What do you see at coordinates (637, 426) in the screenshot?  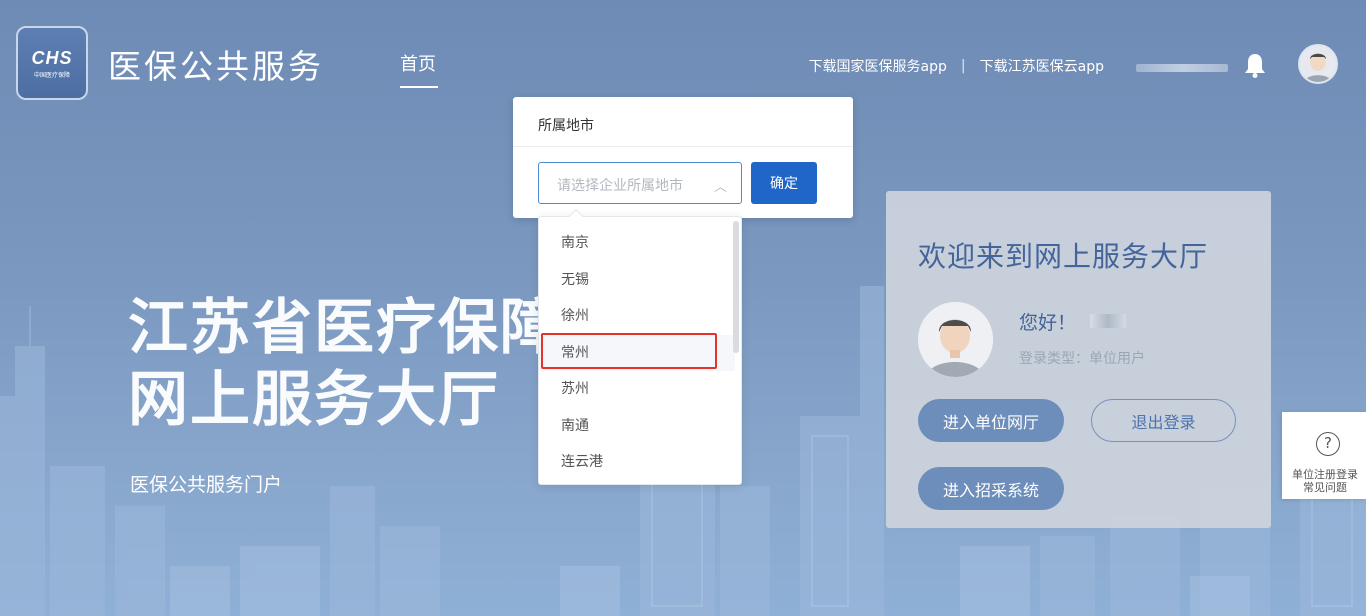 I see `city-option-nantong: 南通` at bounding box center [637, 426].